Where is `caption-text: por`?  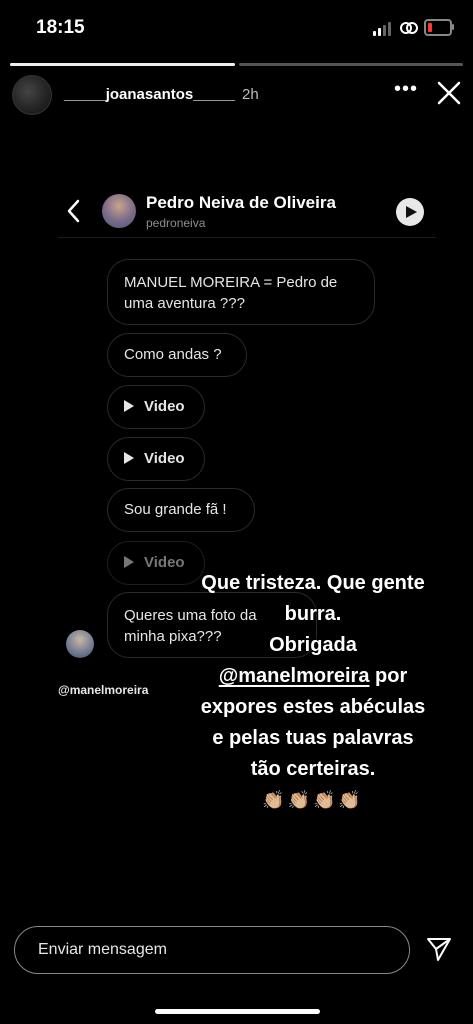
caption-text: por is located at coordinates (388, 676).